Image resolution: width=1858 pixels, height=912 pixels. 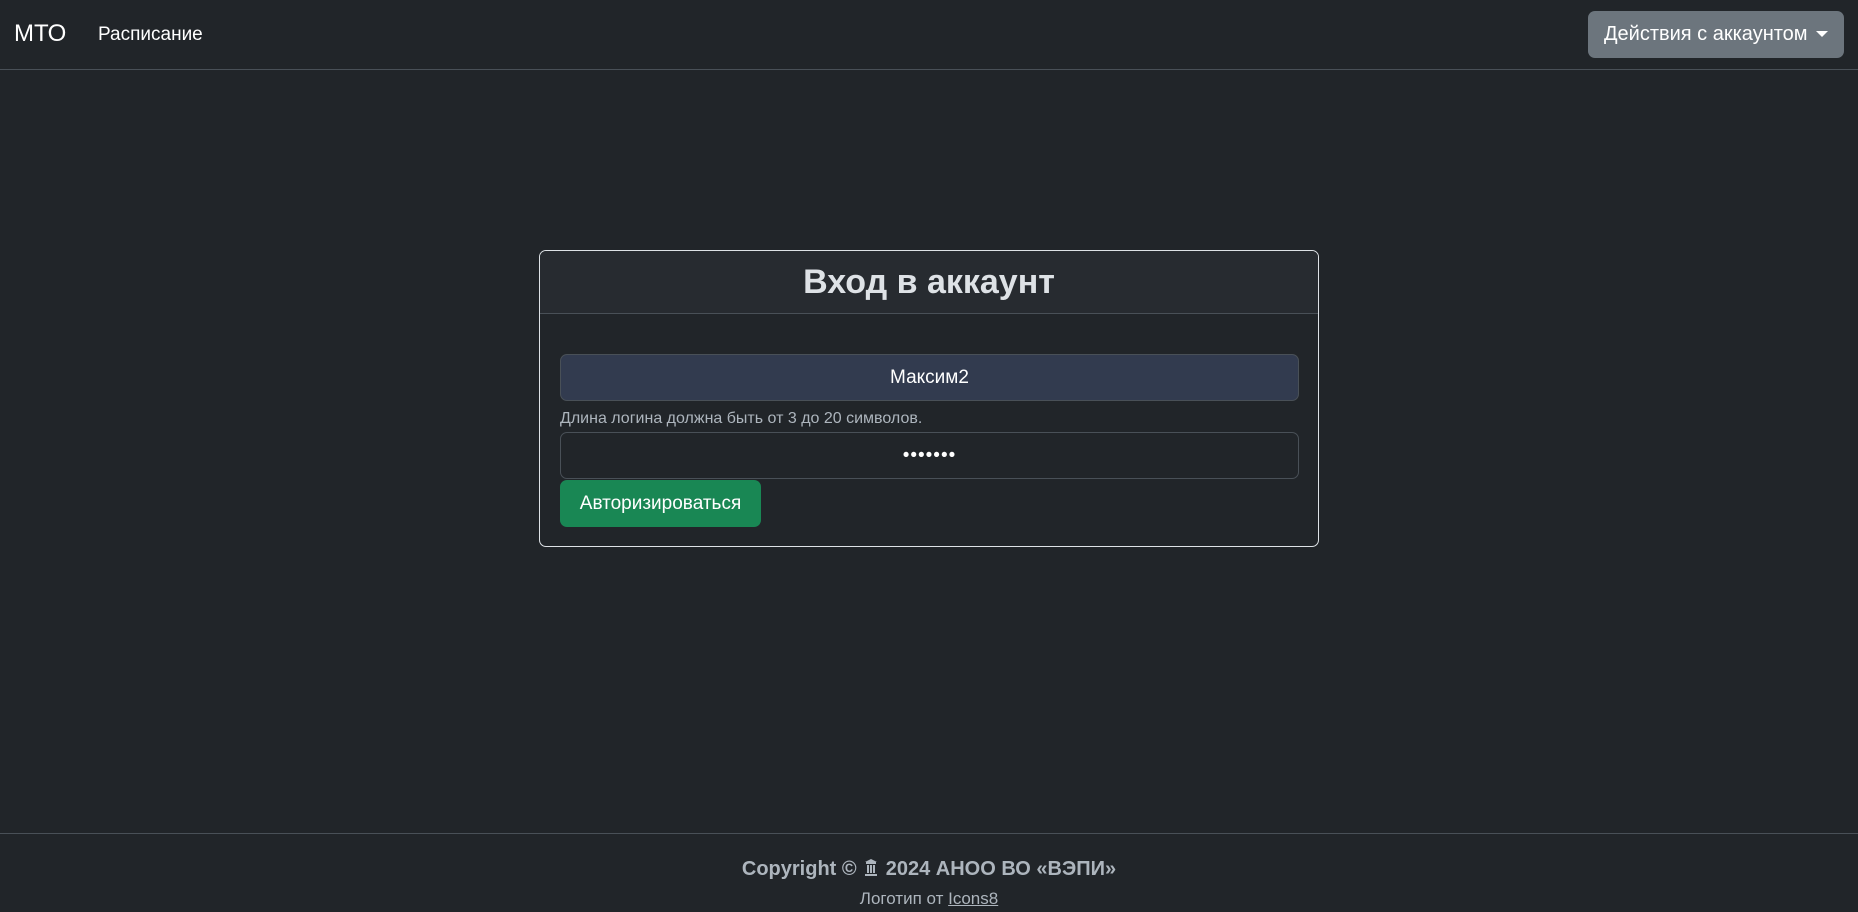 I want to click on login-title: Вход в аккаунт, so click(x=929, y=281).